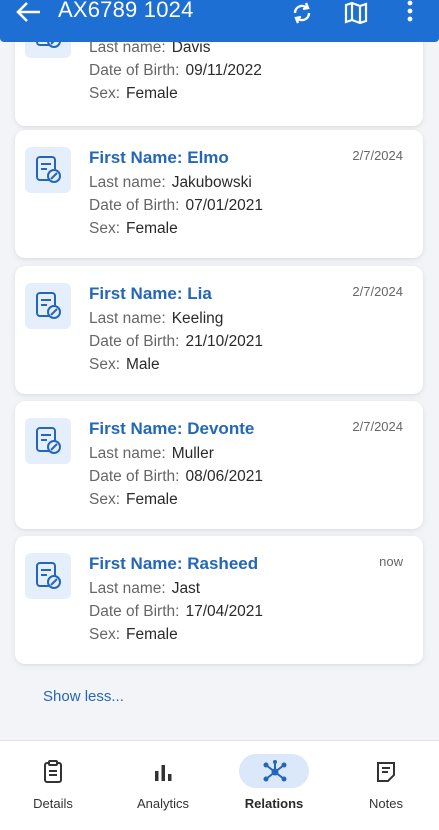 The image size is (439, 830). What do you see at coordinates (219, 21) in the screenshot?
I see `app-bar: AX6789 1024` at bounding box center [219, 21].